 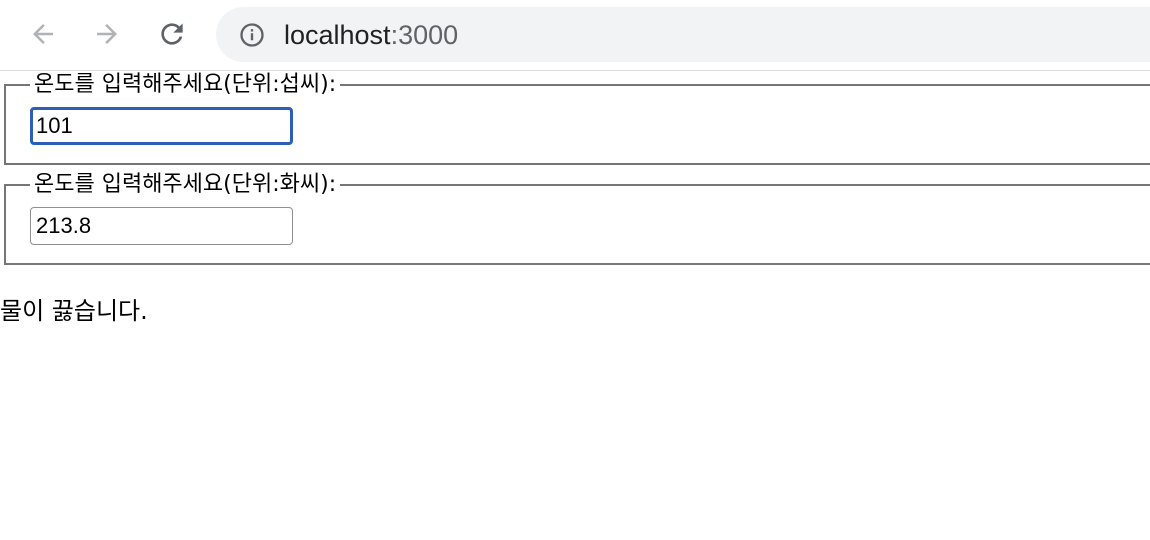 I want to click on reload-icon, so click(x=172, y=34).